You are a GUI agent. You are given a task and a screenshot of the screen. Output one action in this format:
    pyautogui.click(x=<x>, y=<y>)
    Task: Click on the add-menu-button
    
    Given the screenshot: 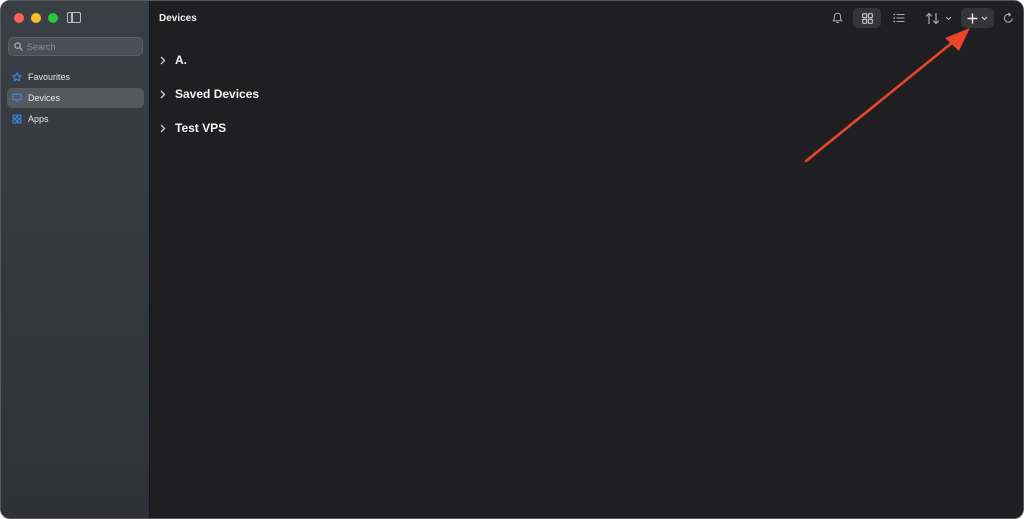 What is the action you would take?
    pyautogui.click(x=977, y=18)
    